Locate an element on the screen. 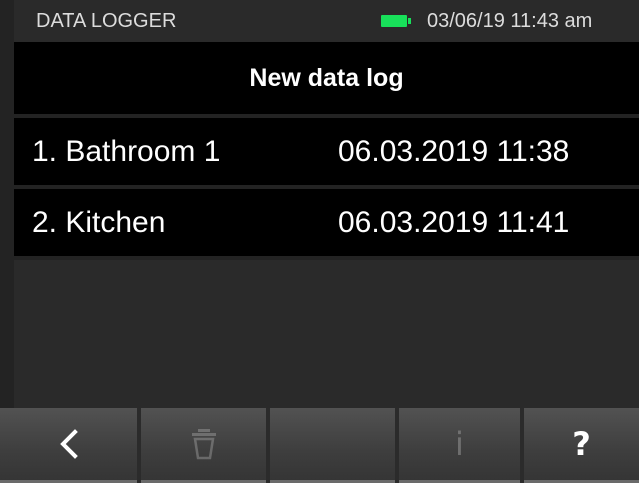  screen-title: DATA LOGGER is located at coordinates (106, 21).